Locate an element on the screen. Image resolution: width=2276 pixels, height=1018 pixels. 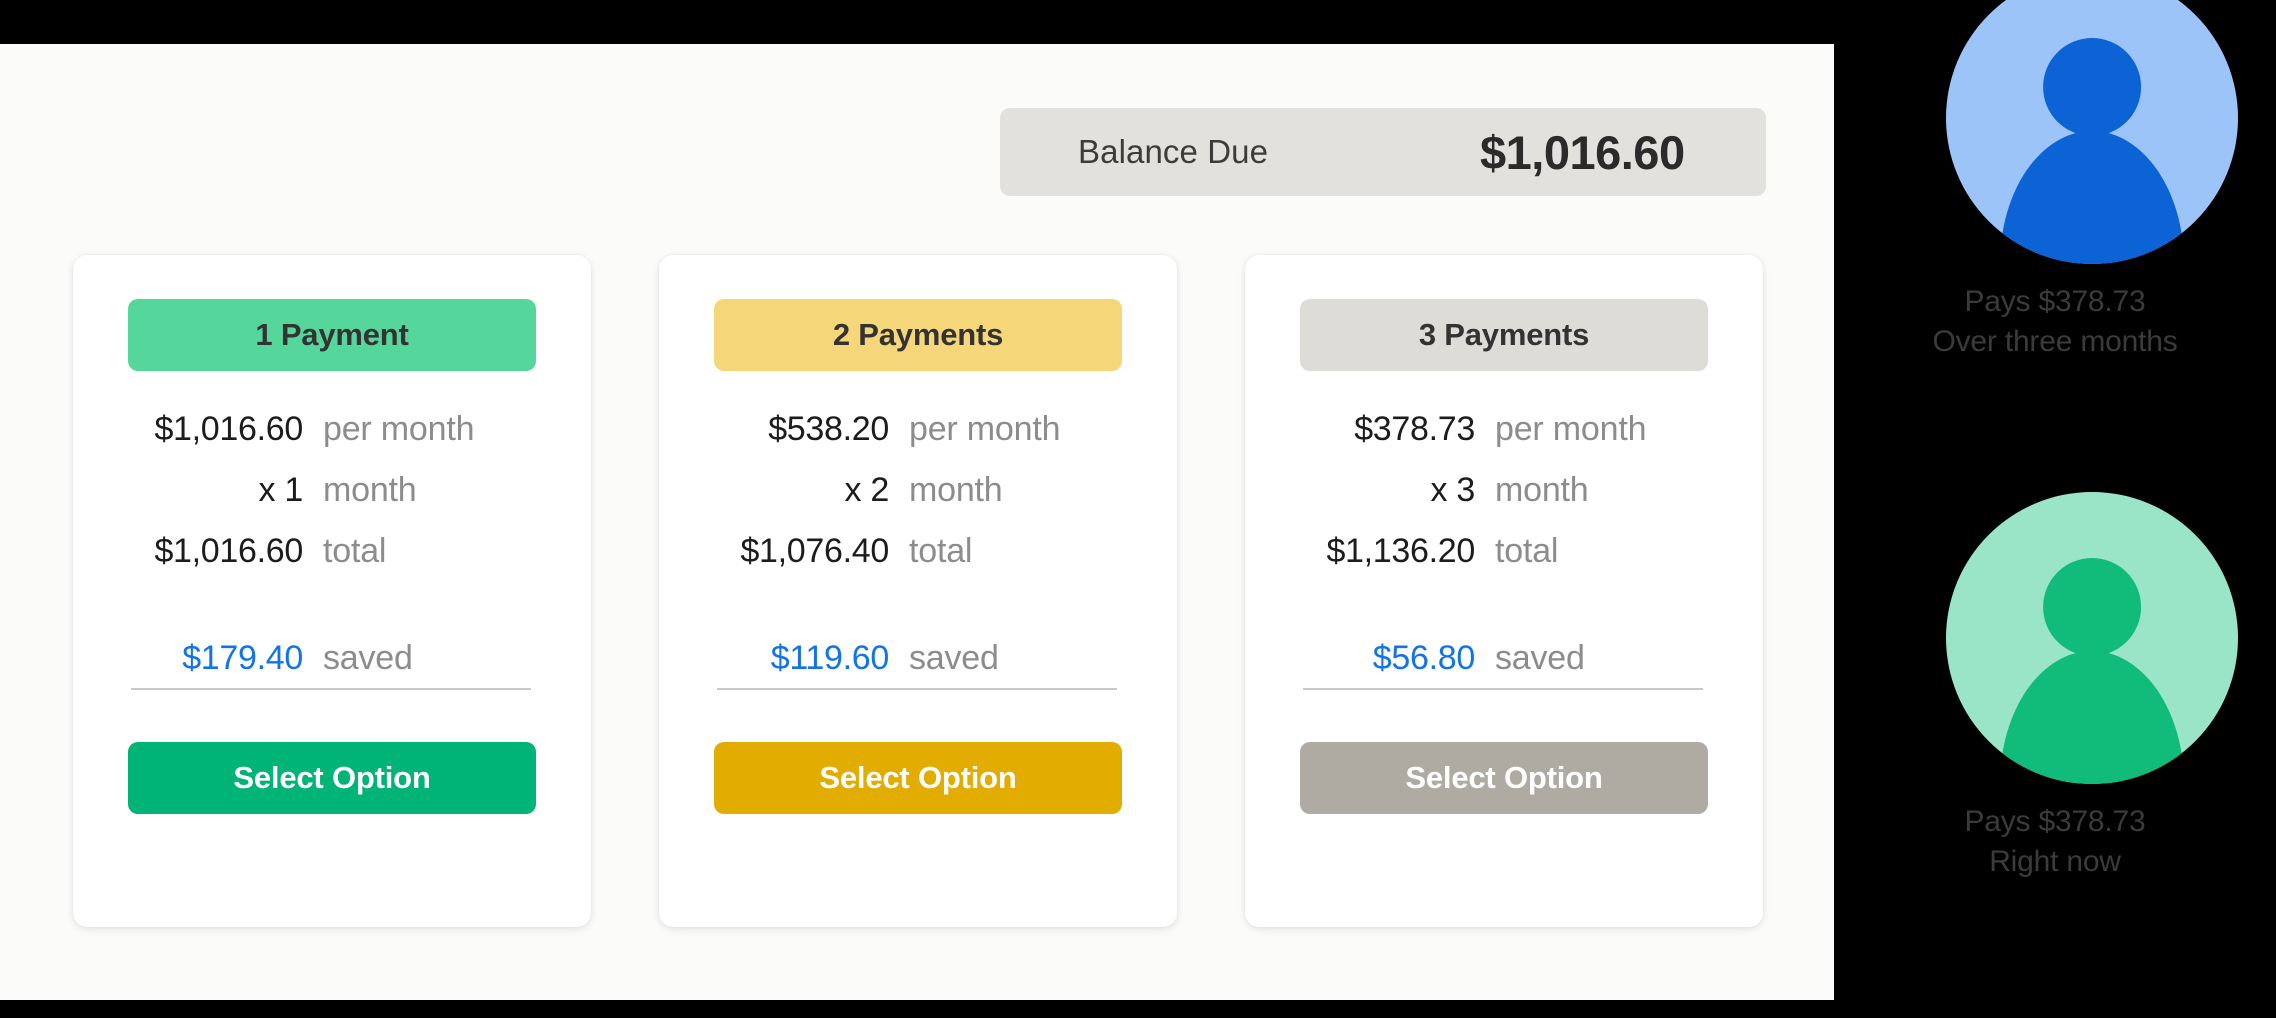
balance-due-label: Balance Due is located at coordinates (1173, 151).